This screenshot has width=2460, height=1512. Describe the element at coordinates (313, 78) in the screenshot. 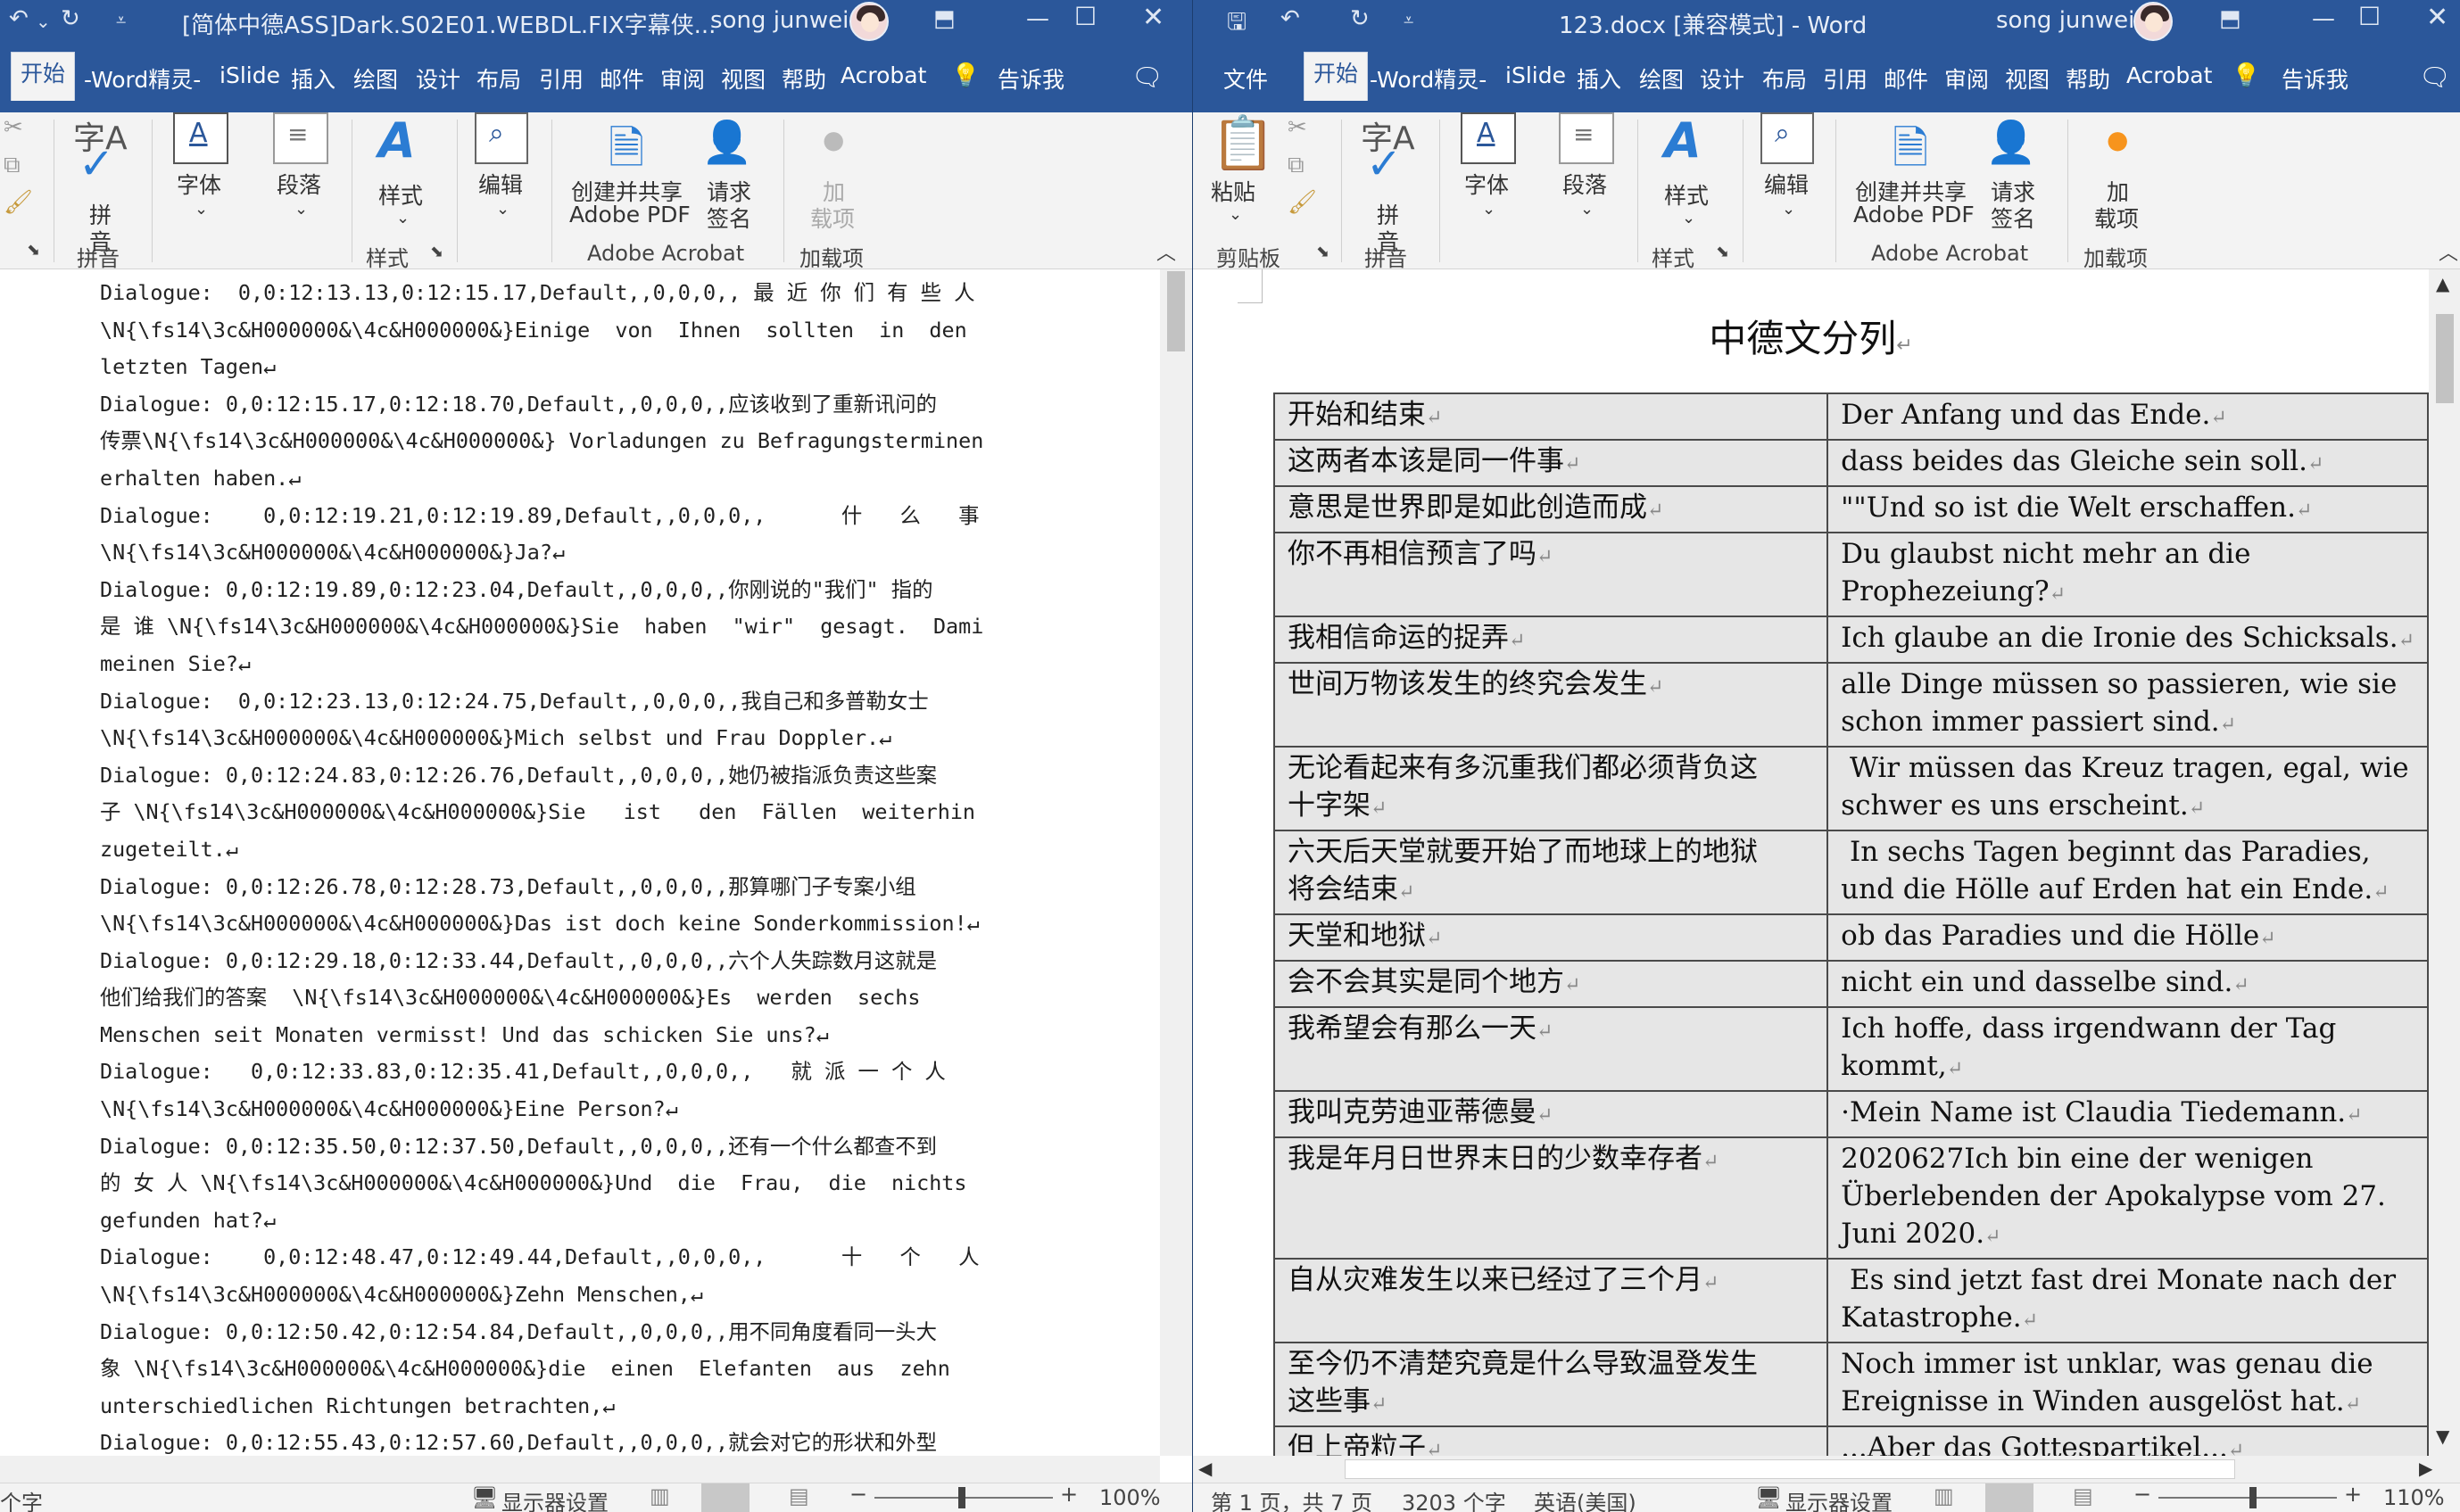

I see `tab-insert: 插入` at that location.